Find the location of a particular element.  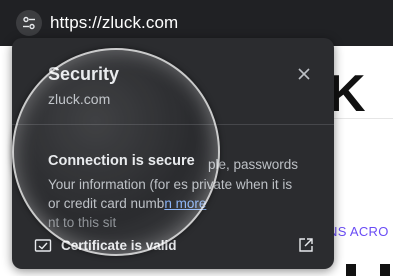

certificate-row: Certificate is valid is located at coordinates (173, 247).